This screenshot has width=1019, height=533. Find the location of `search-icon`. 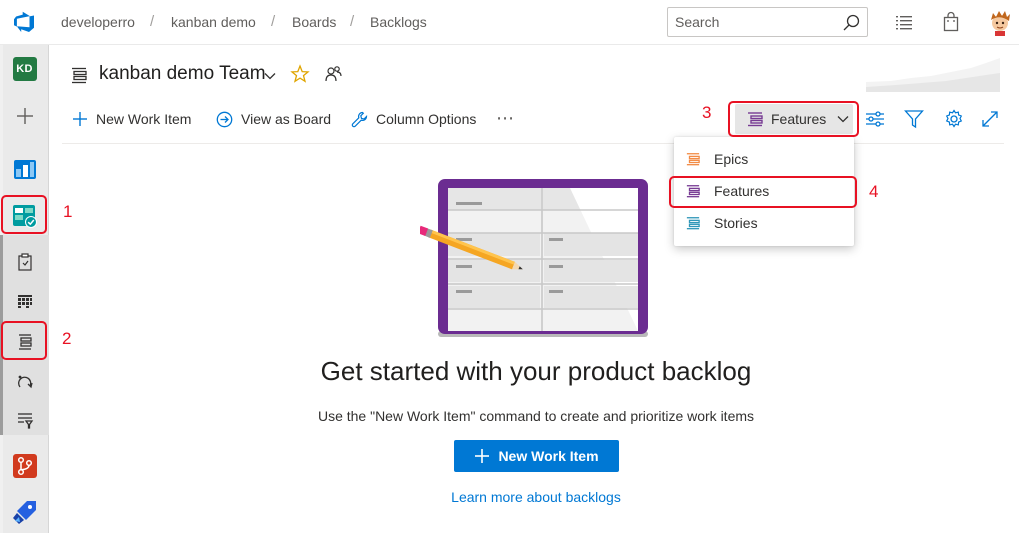

search-icon is located at coordinates (851, 23).